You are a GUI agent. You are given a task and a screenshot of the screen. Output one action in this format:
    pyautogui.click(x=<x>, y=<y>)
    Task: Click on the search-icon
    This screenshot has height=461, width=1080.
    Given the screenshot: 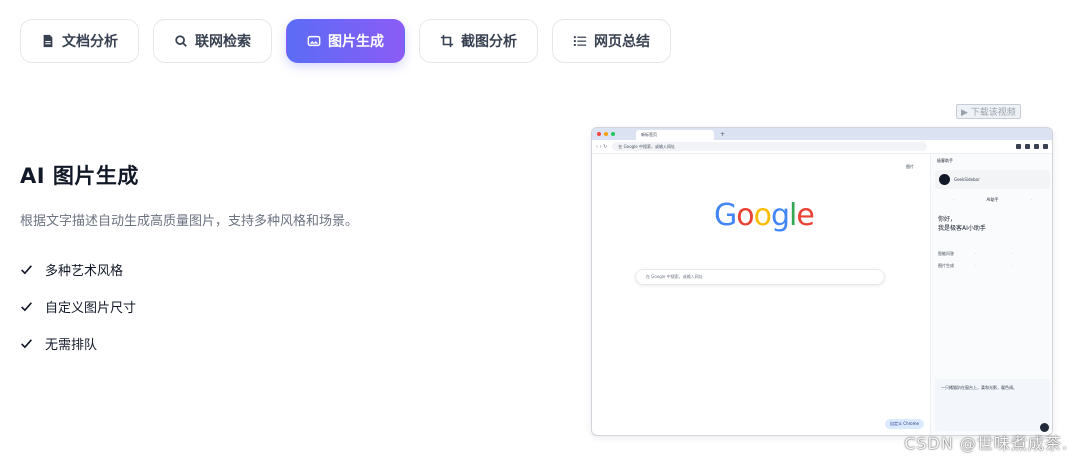 What is the action you would take?
    pyautogui.click(x=181, y=41)
    